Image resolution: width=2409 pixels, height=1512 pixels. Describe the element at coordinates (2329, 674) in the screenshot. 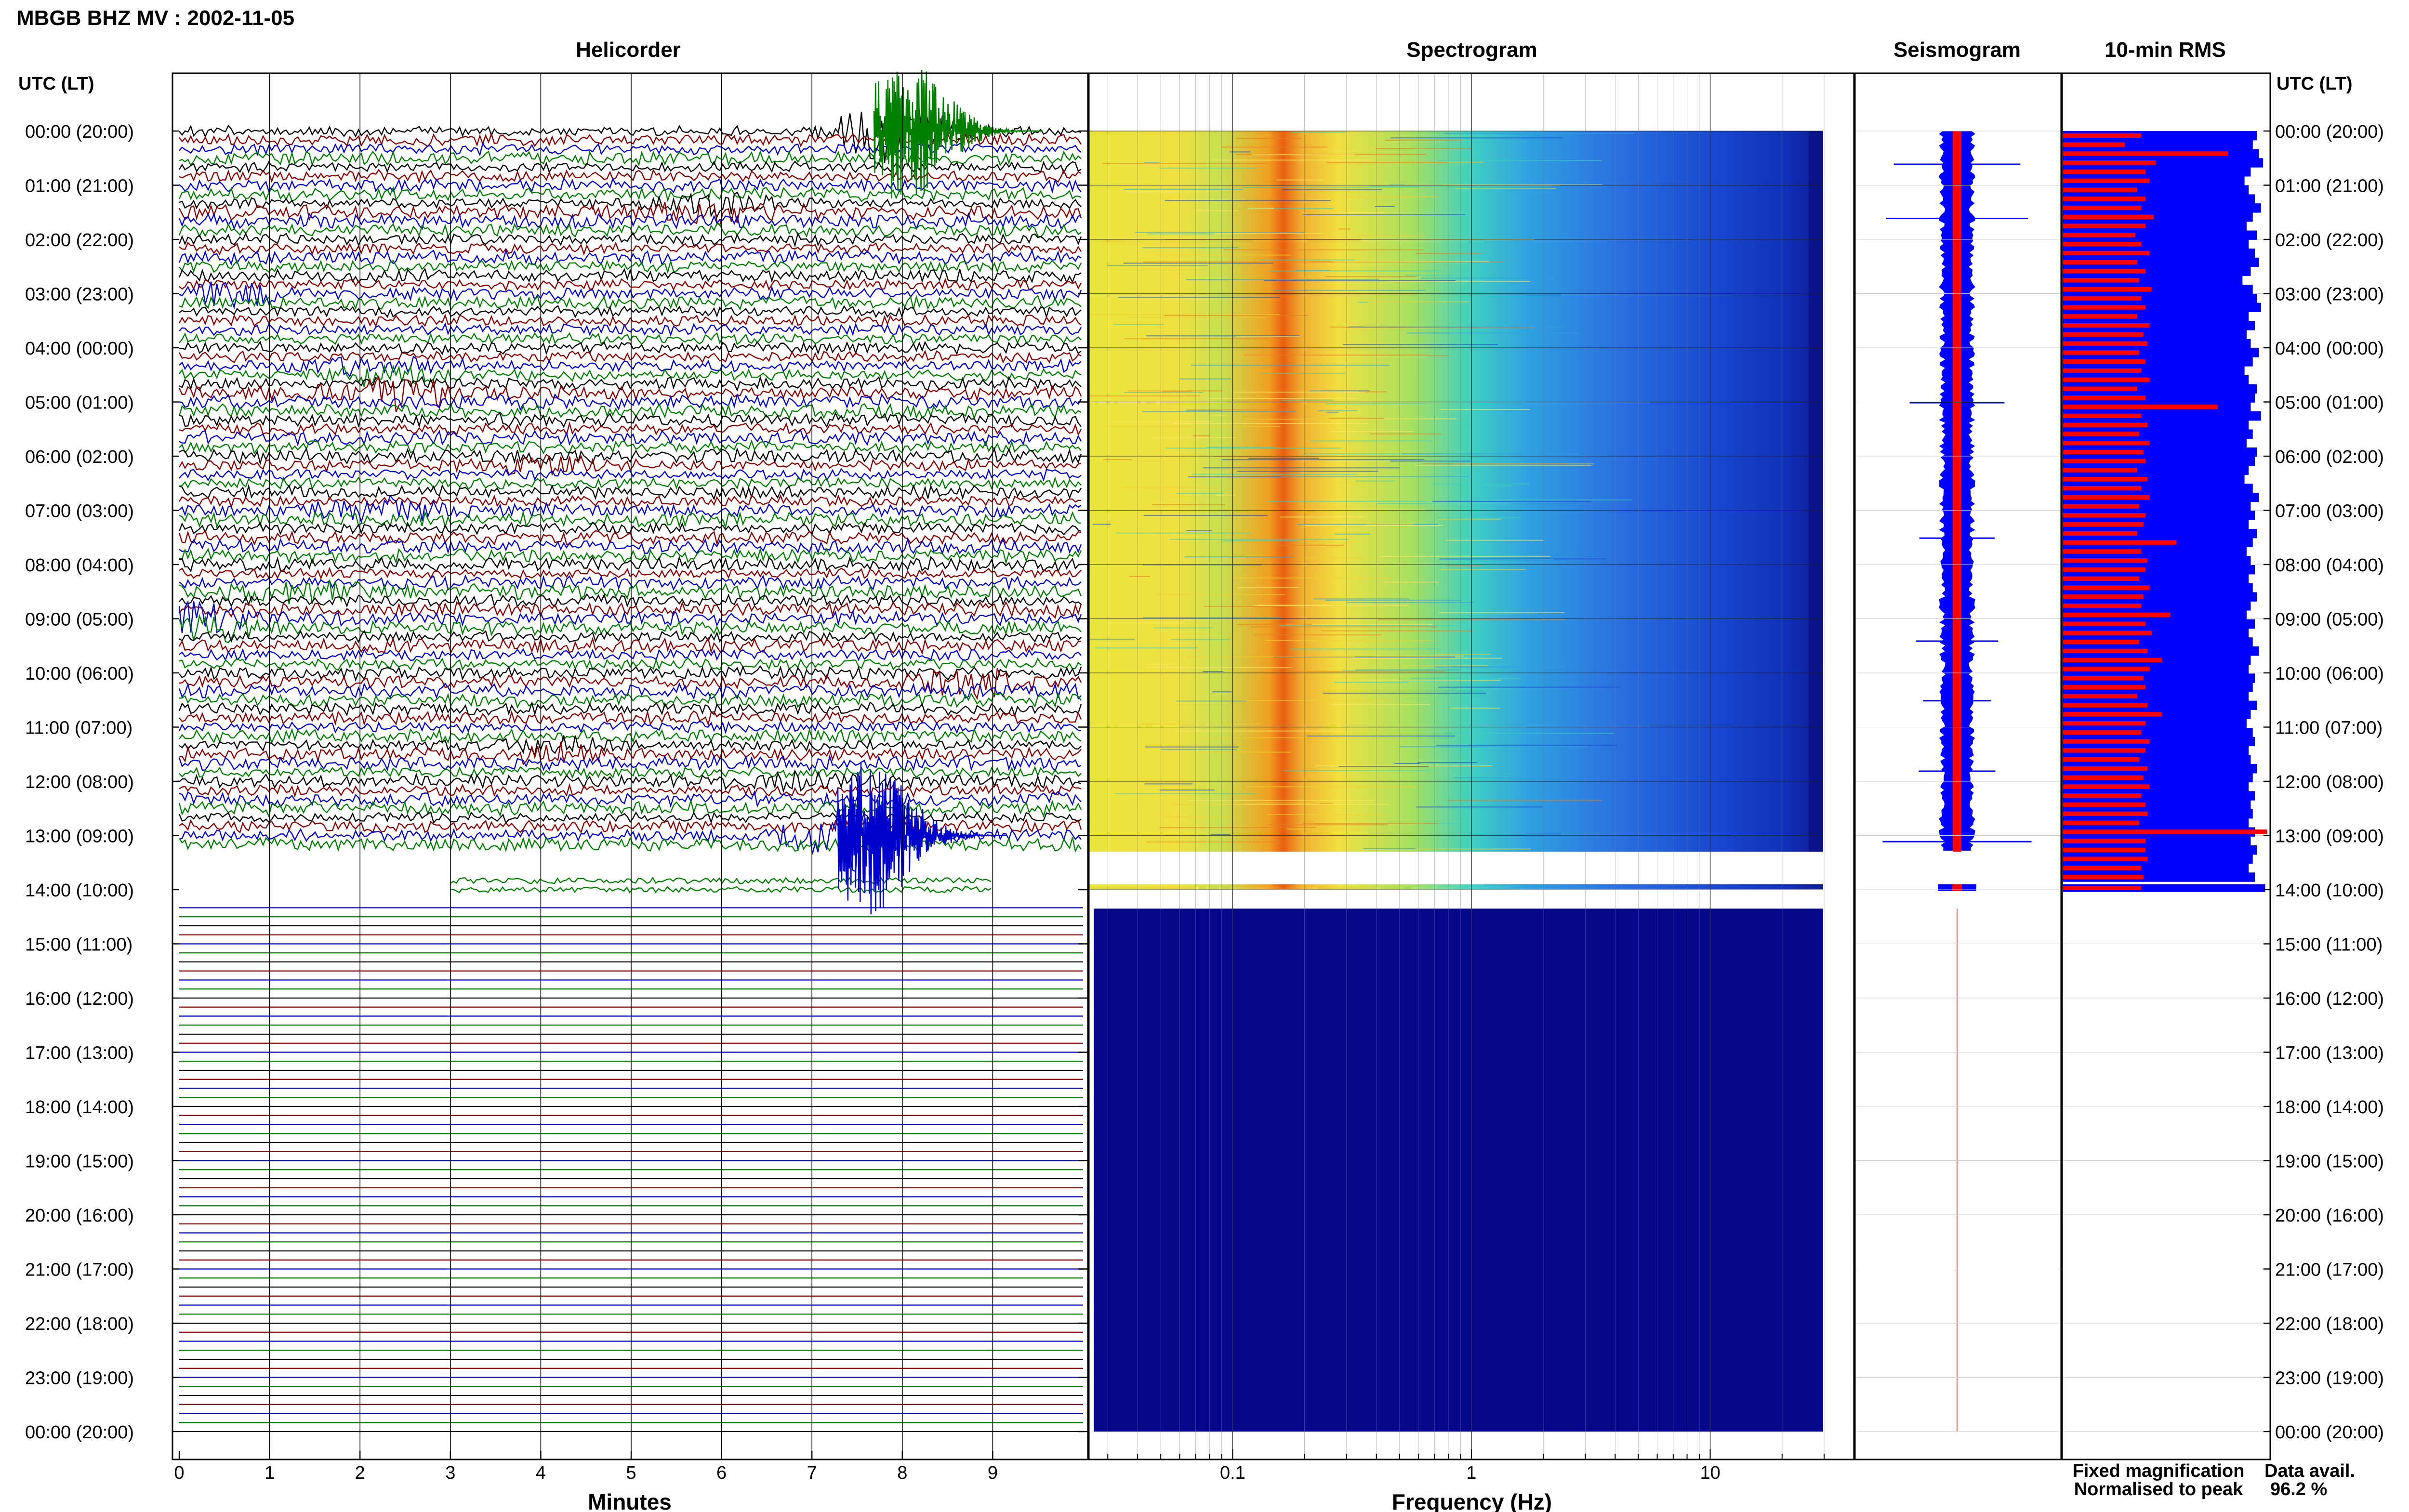

I see `time-tick-label-right: 10:00 (06:00)` at that location.